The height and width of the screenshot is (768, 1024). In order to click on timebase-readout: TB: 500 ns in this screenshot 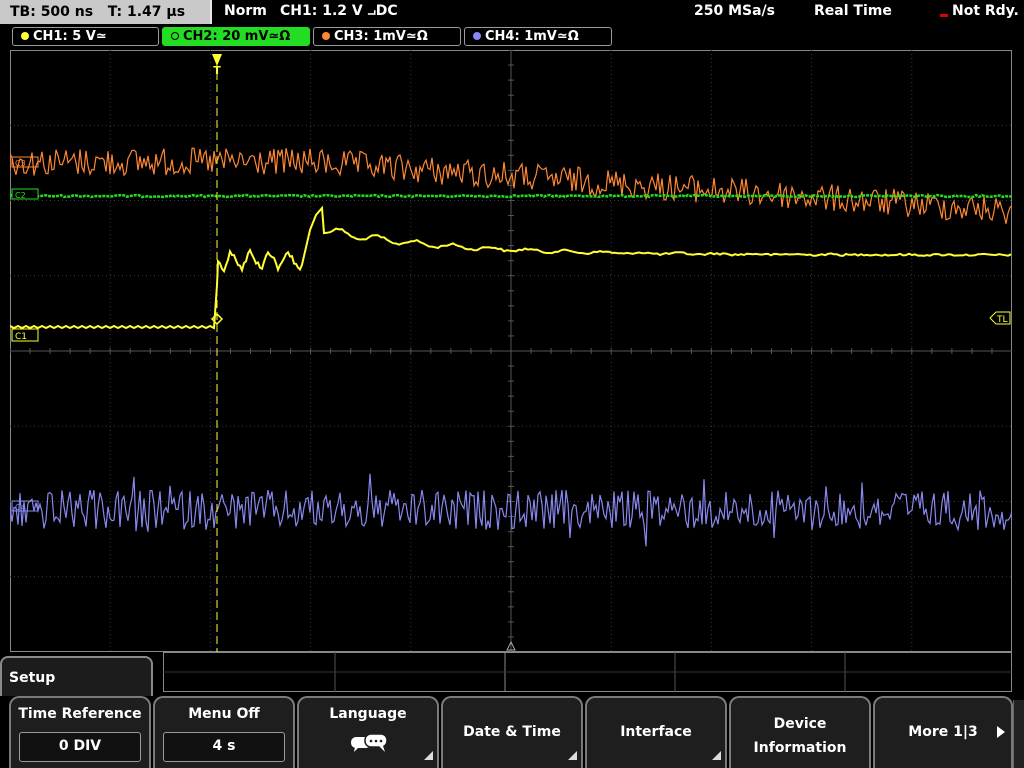, I will do `click(52, 12)`.